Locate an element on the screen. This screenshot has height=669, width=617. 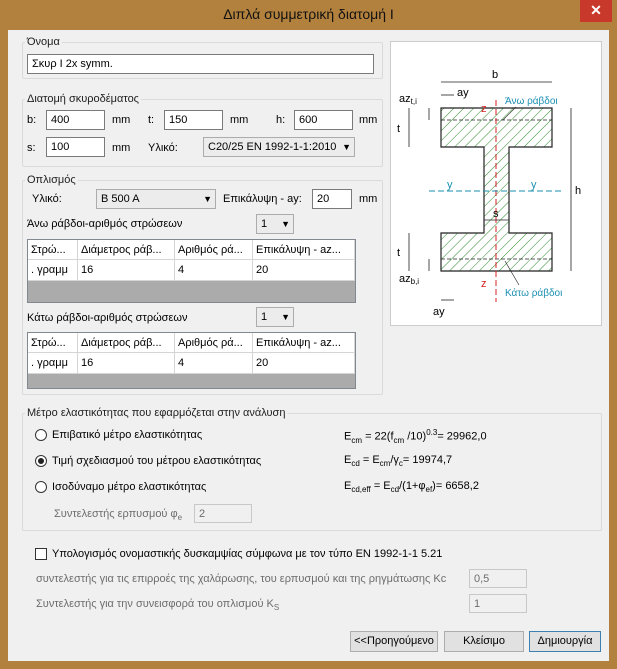
reinf-material-value: B 500 A is located at coordinates (120, 199).